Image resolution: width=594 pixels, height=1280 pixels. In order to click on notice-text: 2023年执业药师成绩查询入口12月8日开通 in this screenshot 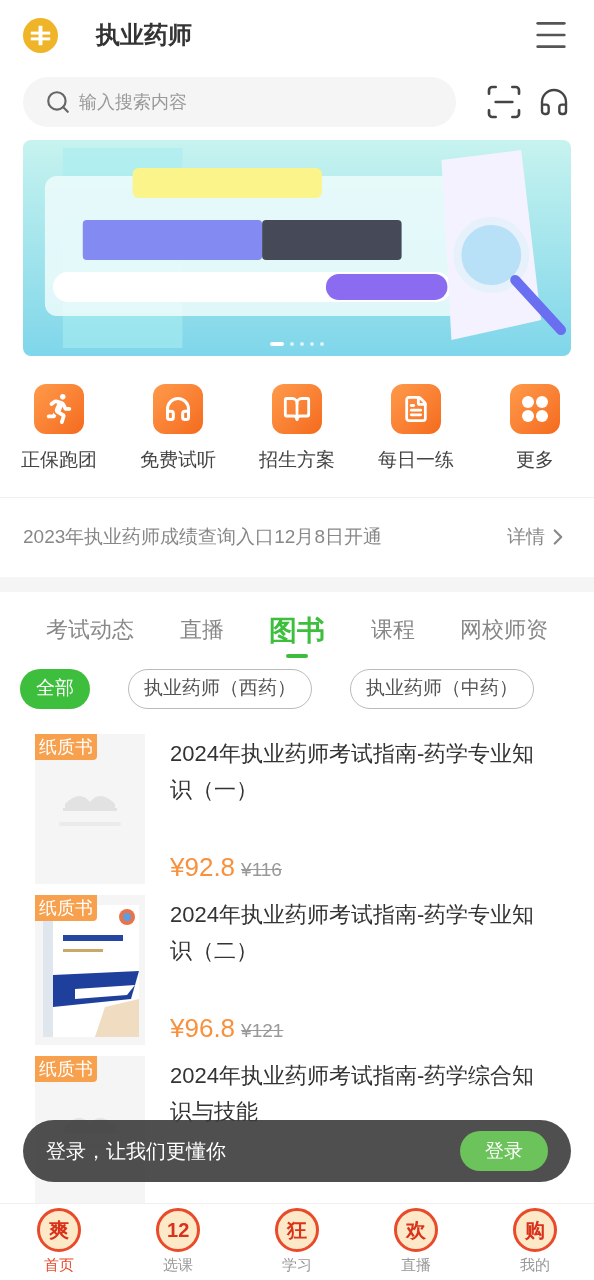, I will do `click(202, 536)`.